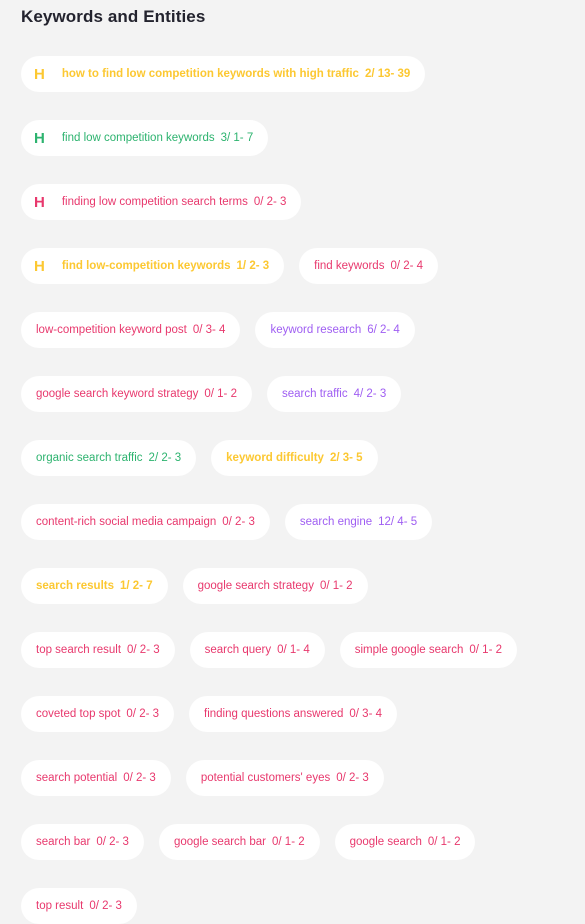 The width and height of the screenshot is (585, 924). I want to click on keyword-chip: google search bar 0/ 1- 2, so click(239, 842).